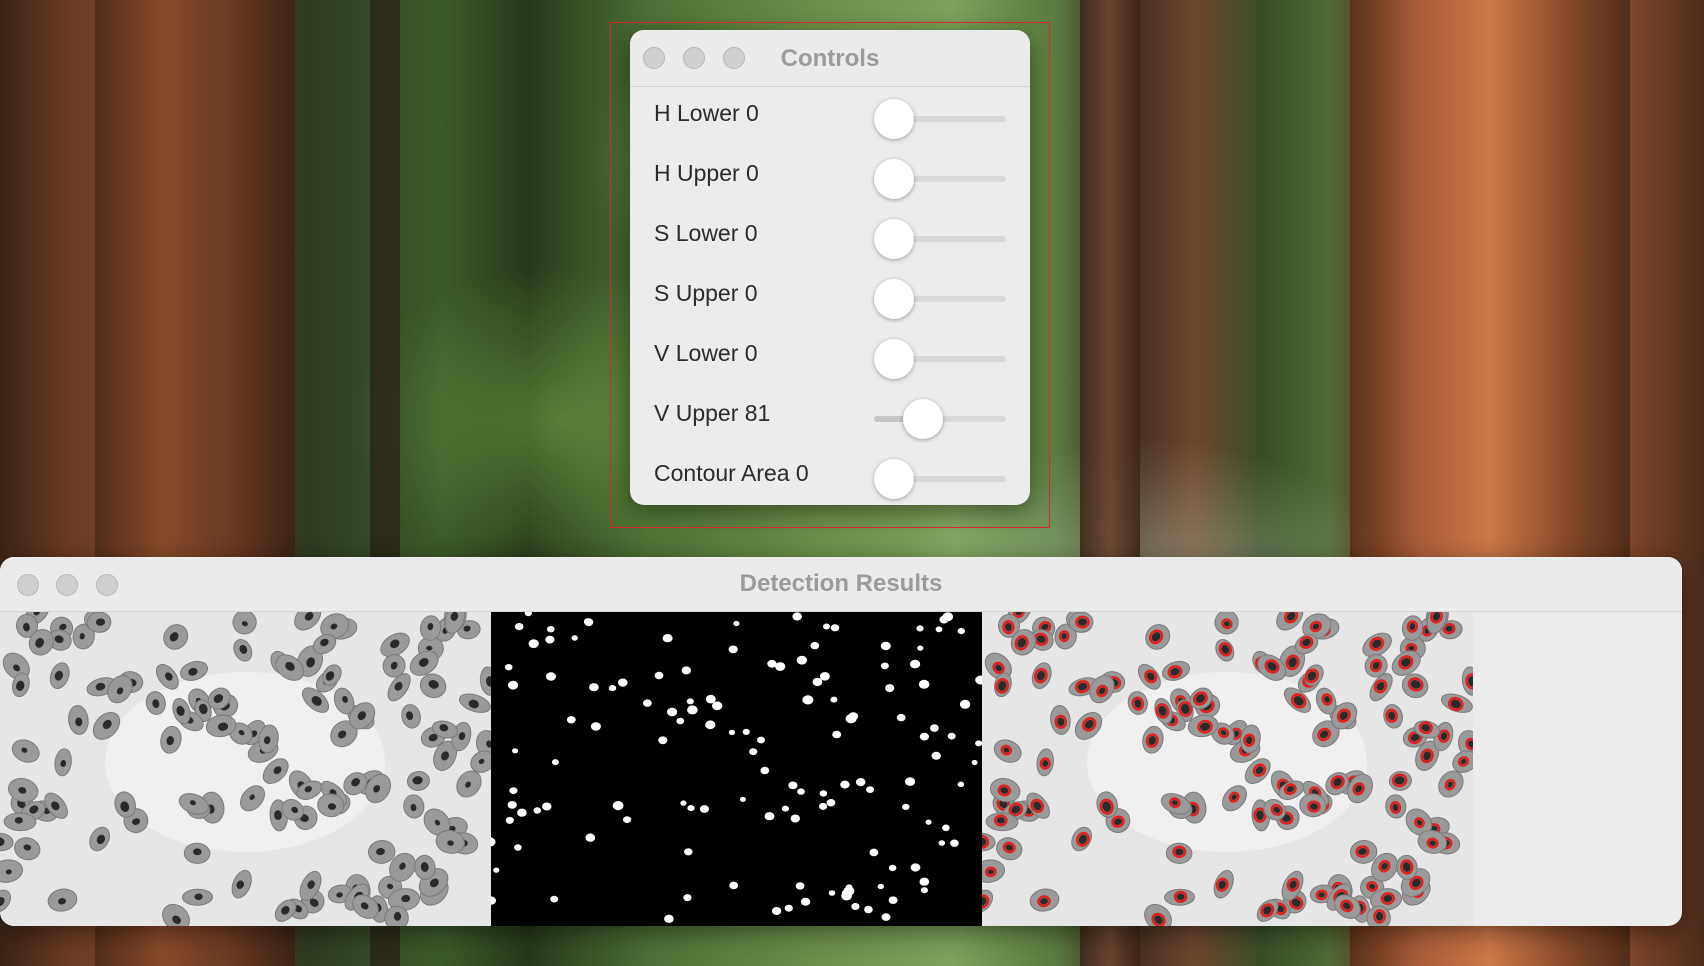 The height and width of the screenshot is (966, 1704). I want to click on slider-row: H Lower 0, so click(830, 120).